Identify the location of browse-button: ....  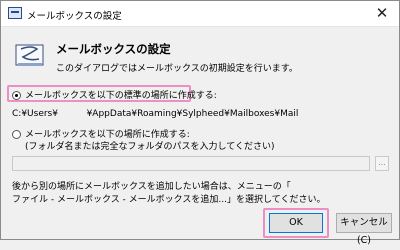
(382, 163).